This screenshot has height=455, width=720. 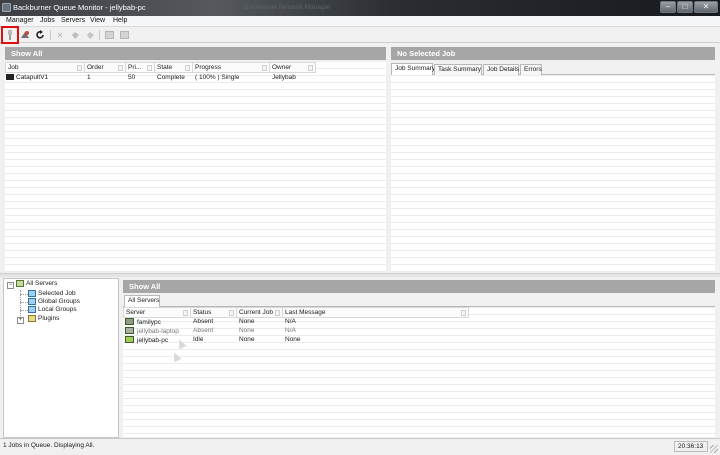 I want to click on window-title: Backburner Queue Monitor - jellybab-pc, so click(x=79, y=7).